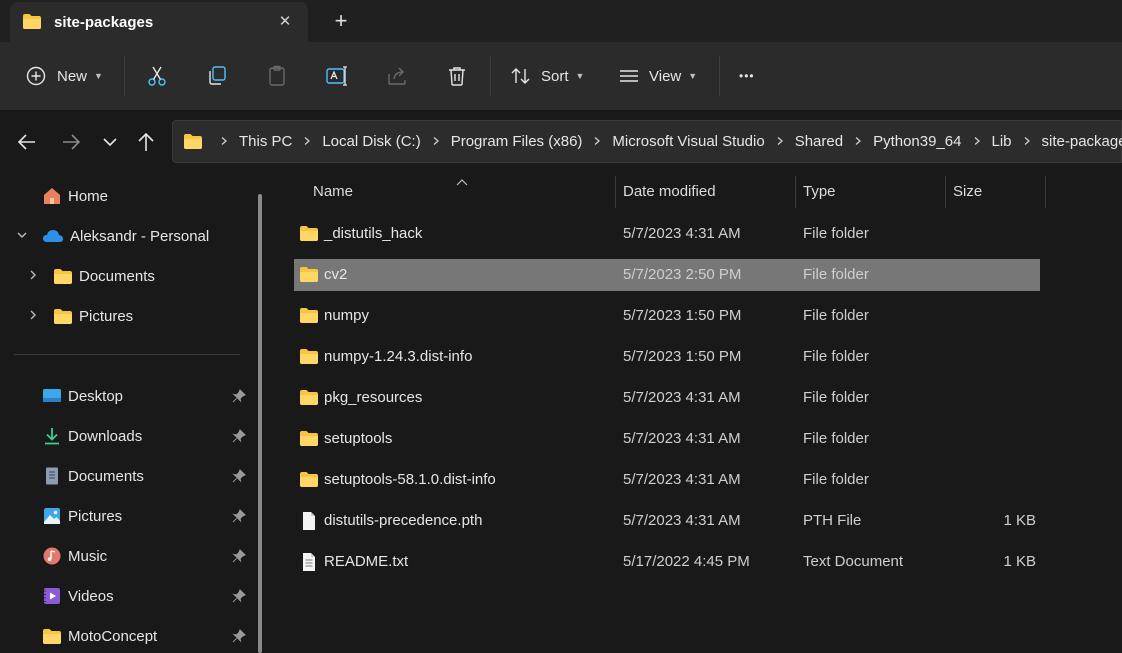 This screenshot has width=1122, height=653. I want to click on command-bar: New ▼ Sort ▼ View ▼ •••, so click(561, 76).